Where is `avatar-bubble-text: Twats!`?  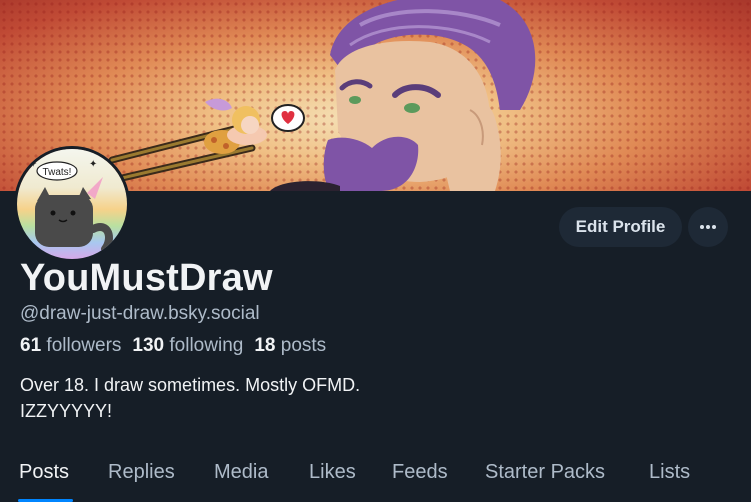 avatar-bubble-text: Twats! is located at coordinates (57, 172).